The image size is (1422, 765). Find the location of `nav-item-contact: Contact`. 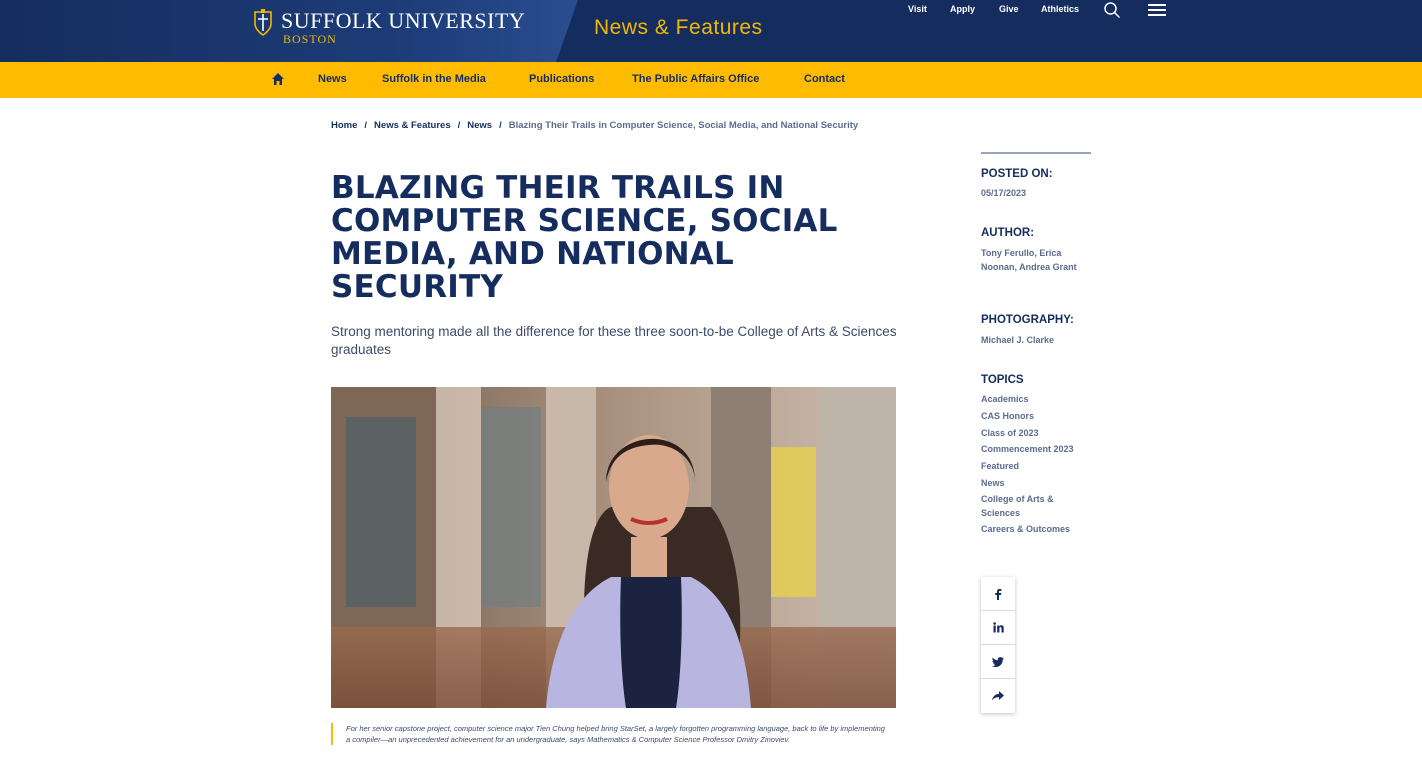

nav-item-contact: Contact is located at coordinates (824, 79).